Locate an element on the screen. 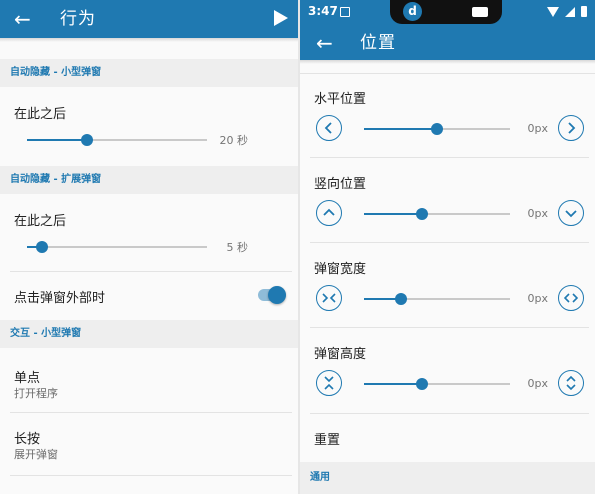  after-expanded-slider is located at coordinates (117, 247).